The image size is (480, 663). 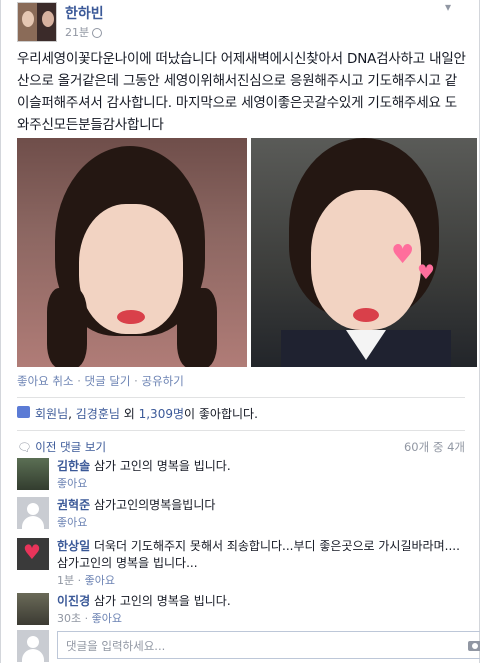 I want to click on comment-bubble-icon: 🗨, so click(x=24, y=447).